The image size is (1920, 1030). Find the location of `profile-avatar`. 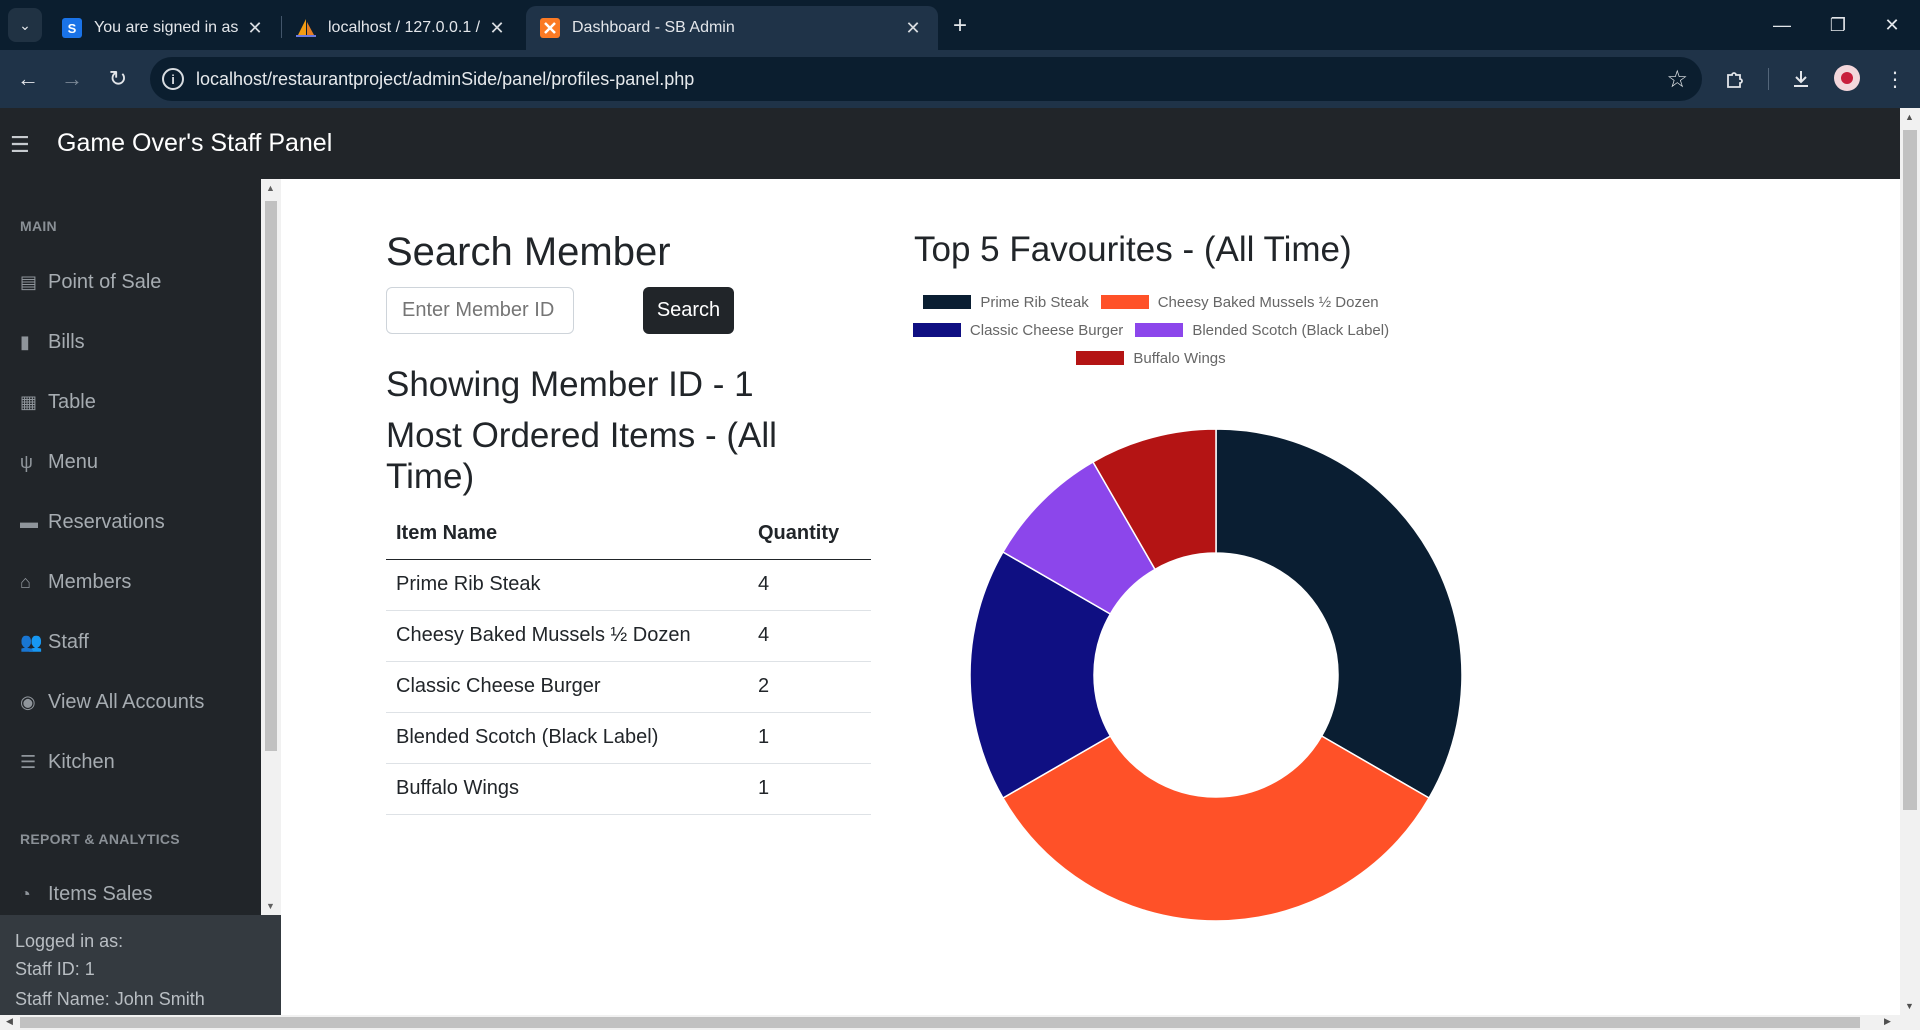

profile-avatar is located at coordinates (1847, 78).